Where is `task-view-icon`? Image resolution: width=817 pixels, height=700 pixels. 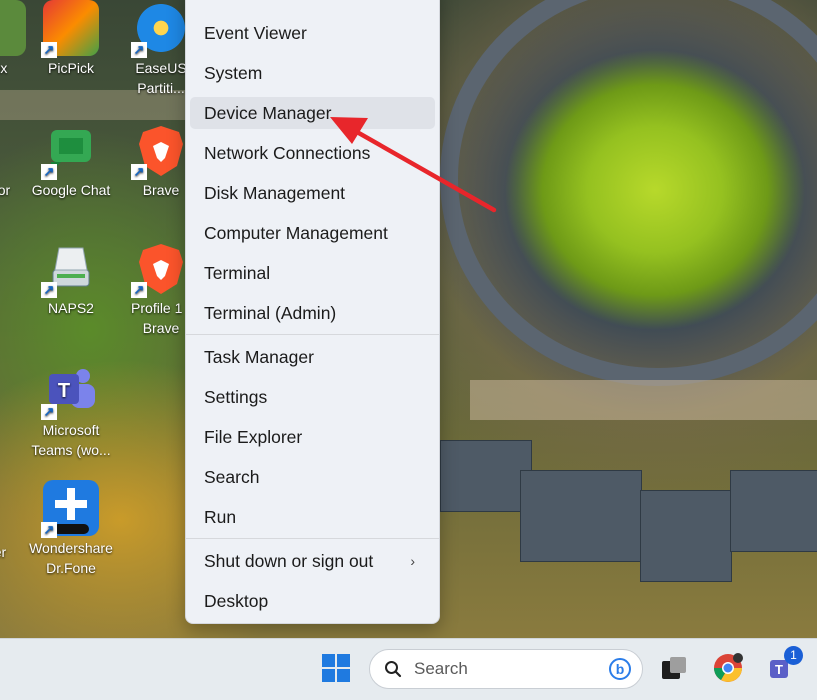 task-view-icon is located at coordinates (674, 668).